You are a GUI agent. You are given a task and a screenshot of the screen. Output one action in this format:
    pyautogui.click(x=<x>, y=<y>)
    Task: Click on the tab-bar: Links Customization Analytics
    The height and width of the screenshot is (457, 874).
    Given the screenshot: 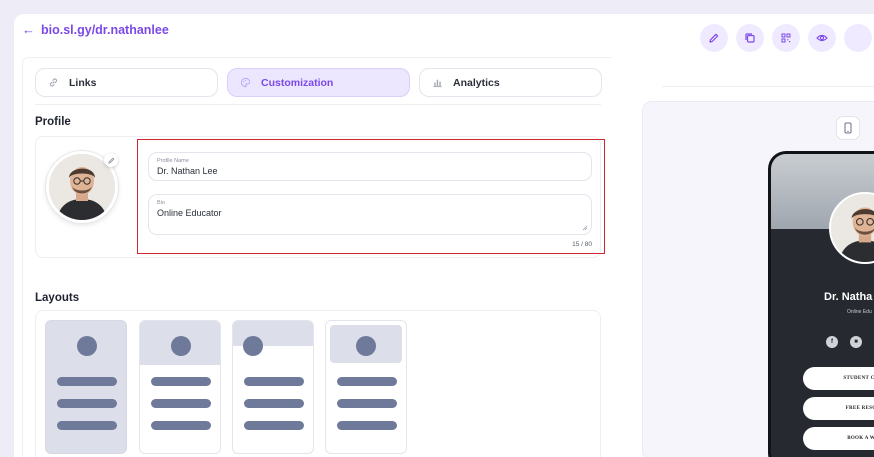 What is the action you would take?
    pyautogui.click(x=318, y=82)
    